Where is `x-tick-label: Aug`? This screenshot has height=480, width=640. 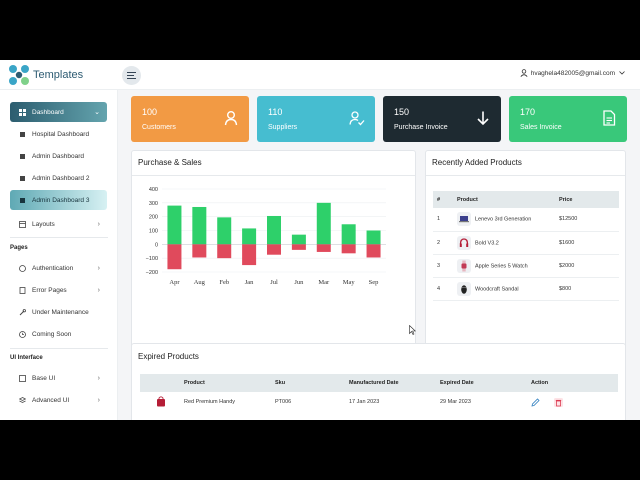 x-tick-label: Aug is located at coordinates (200, 282).